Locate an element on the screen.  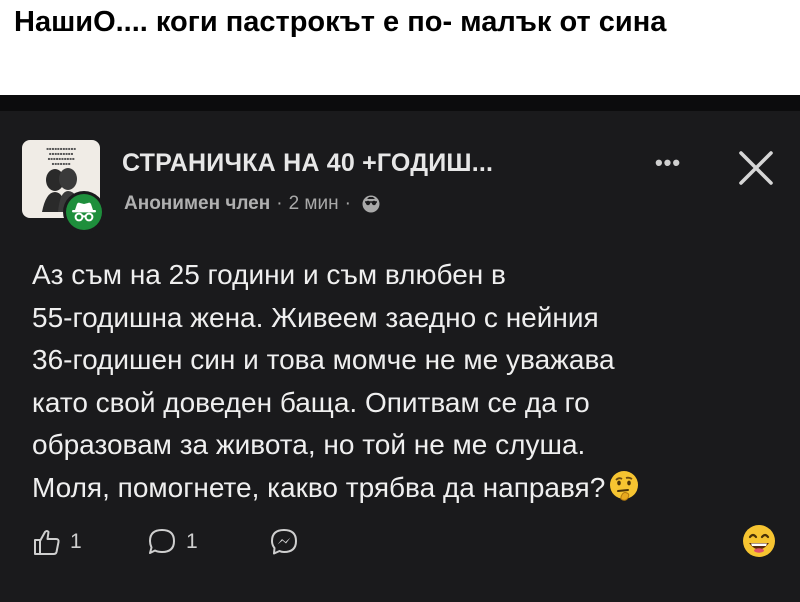
author-name: Анонимен член is located at coordinates (197, 204).